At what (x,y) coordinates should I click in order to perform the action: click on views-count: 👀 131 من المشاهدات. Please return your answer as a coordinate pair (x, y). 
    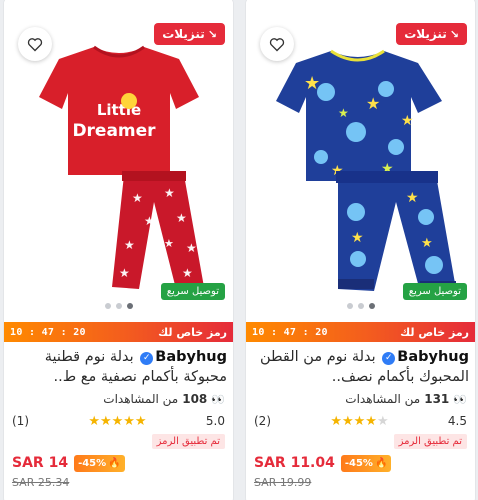
    Looking at the image, I should click on (406, 399).